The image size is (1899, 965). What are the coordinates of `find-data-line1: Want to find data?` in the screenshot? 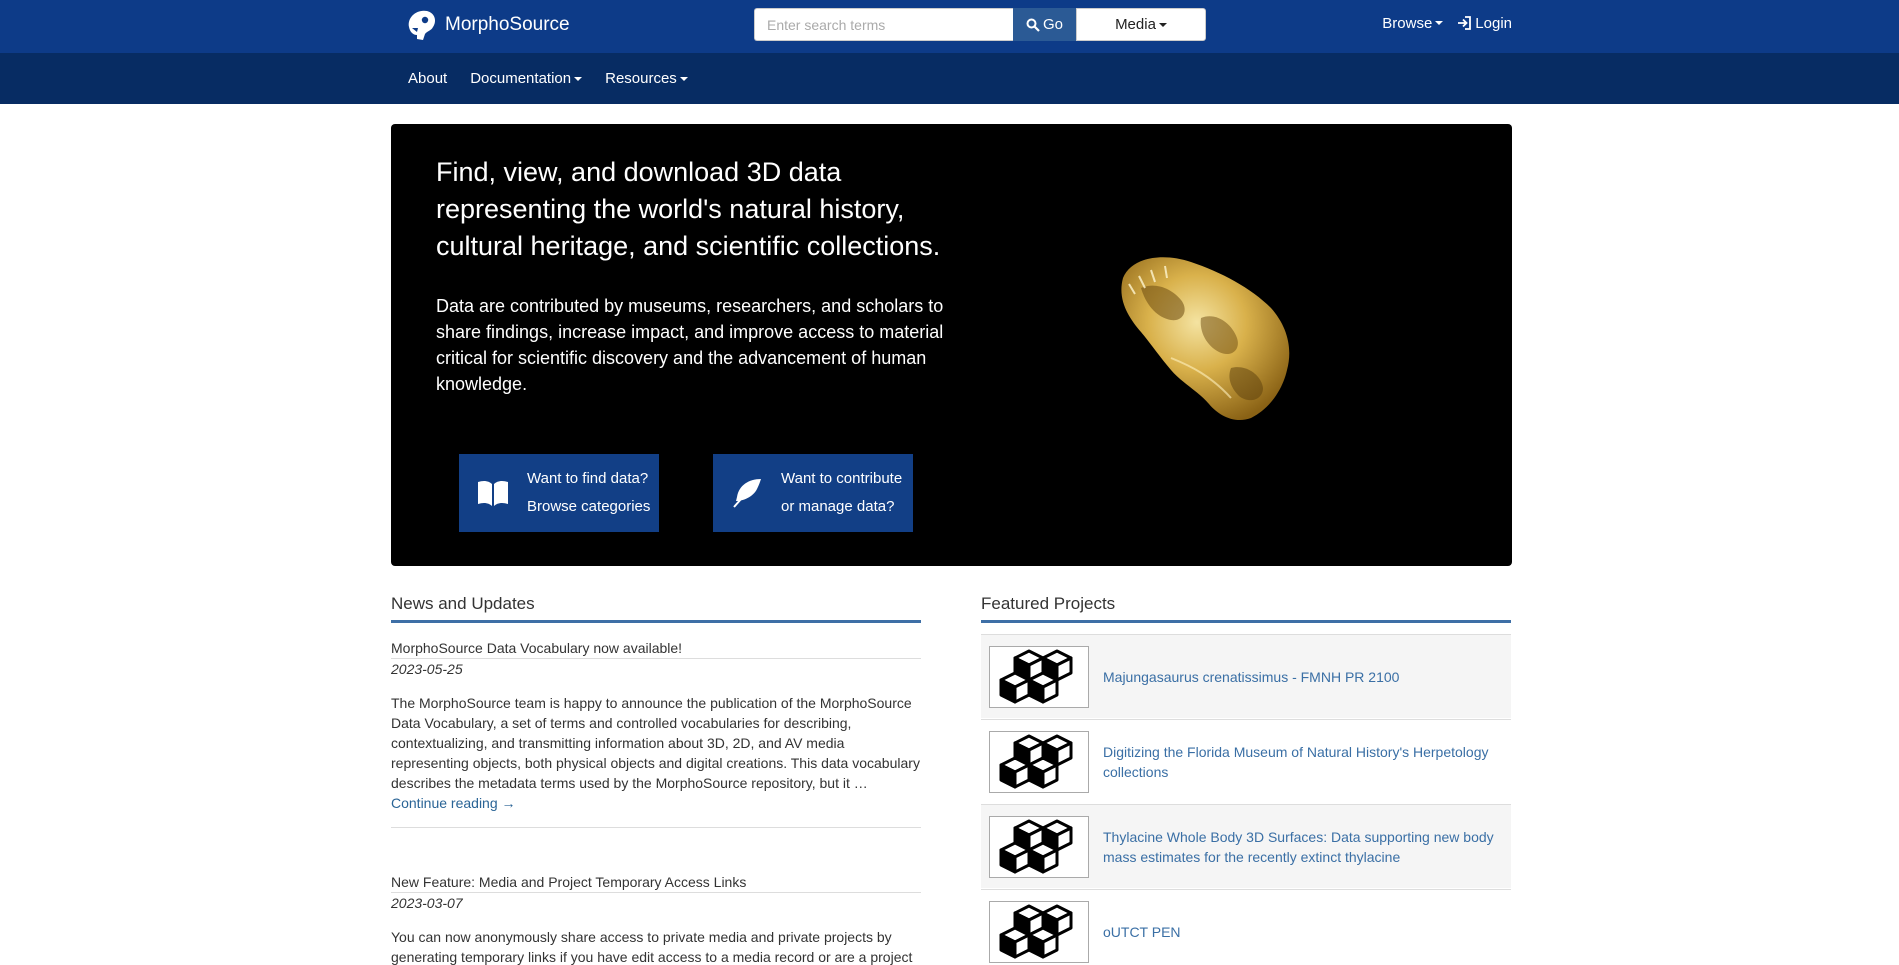 It's located at (588, 478).